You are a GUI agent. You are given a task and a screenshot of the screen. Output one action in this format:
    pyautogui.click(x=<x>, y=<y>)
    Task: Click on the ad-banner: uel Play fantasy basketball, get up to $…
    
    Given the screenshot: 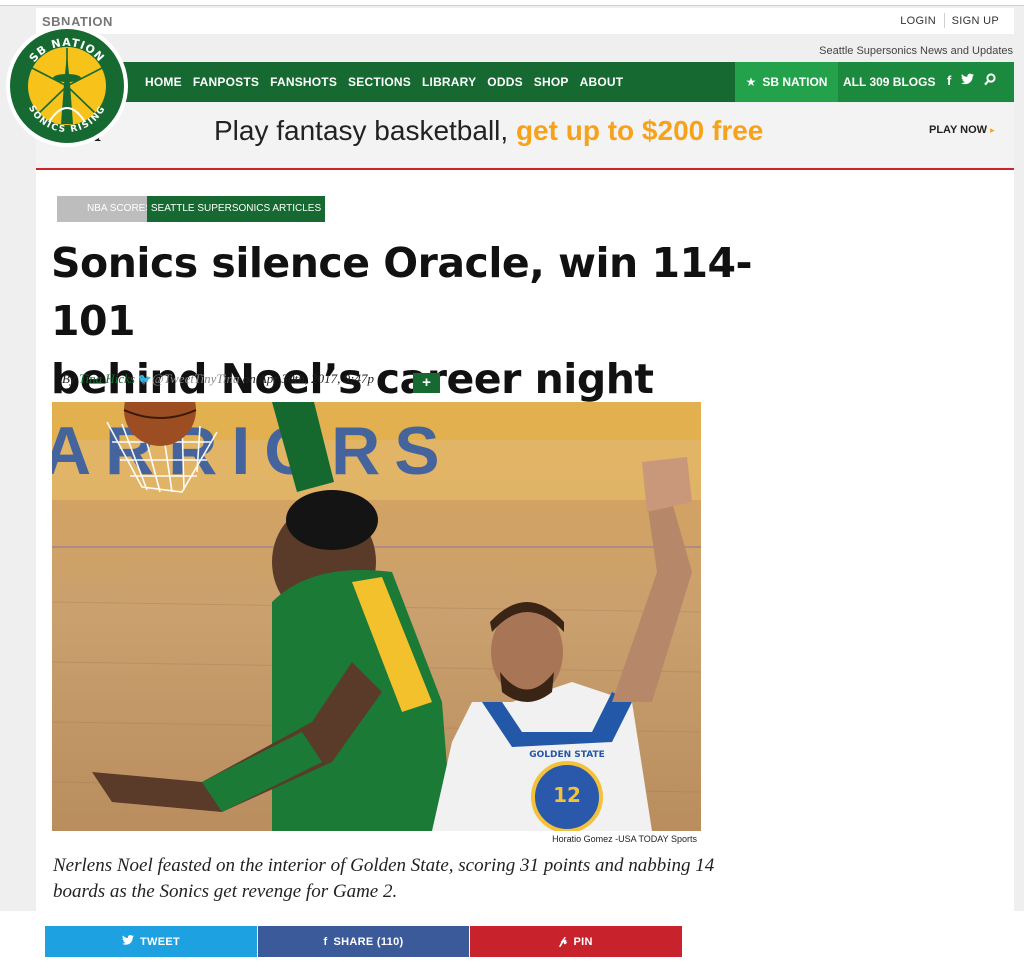 What is the action you would take?
    pyautogui.click(x=525, y=135)
    